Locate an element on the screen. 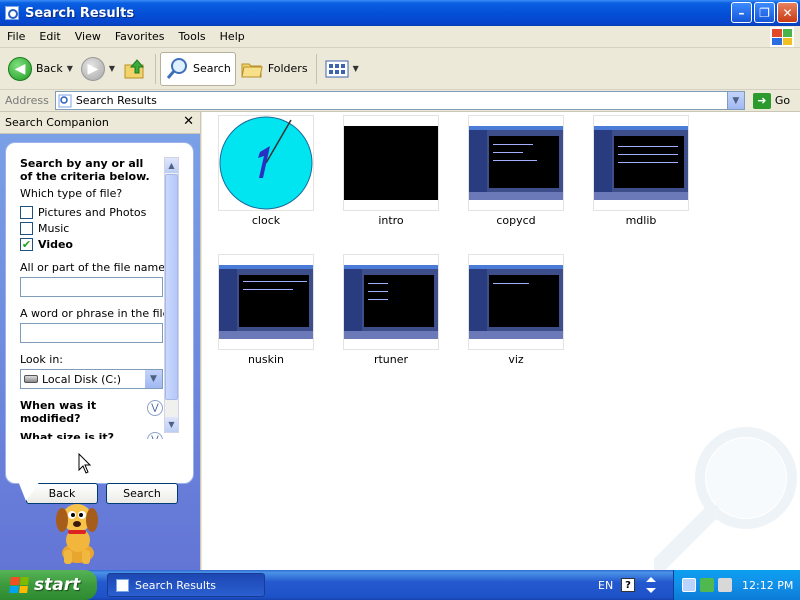 This screenshot has width=800, height=600. size-option: What size is it? ⋁ is located at coordinates (91, 435).